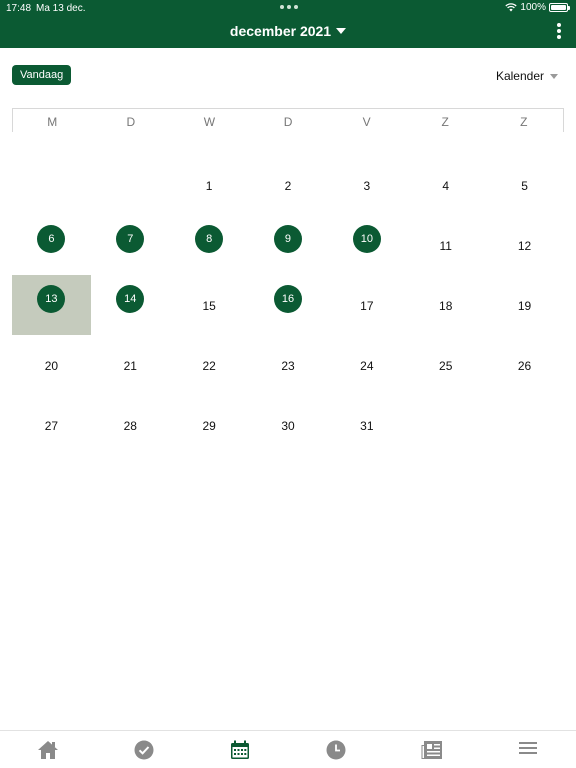  What do you see at coordinates (287, 239) in the screenshot?
I see `day-number-with-event: 9` at bounding box center [287, 239].